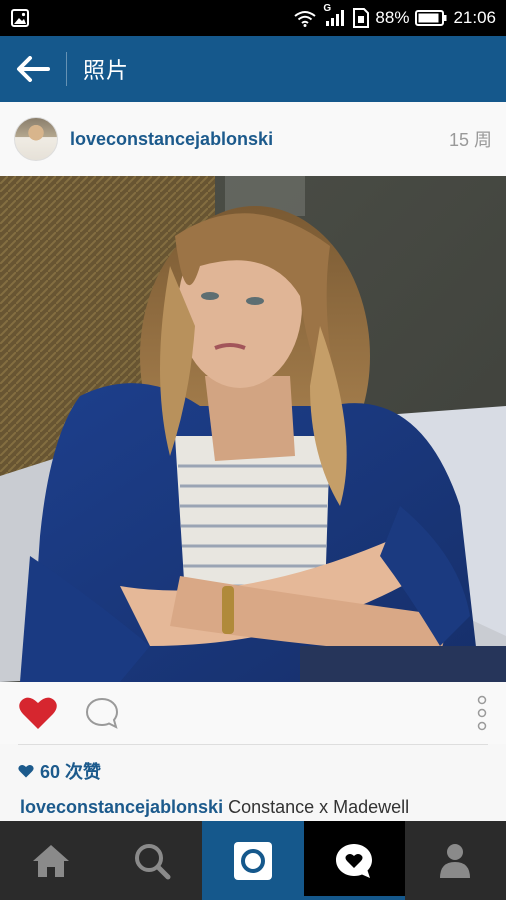 This screenshot has width=506, height=900. I want to click on network-type-label: G, so click(327, 8).